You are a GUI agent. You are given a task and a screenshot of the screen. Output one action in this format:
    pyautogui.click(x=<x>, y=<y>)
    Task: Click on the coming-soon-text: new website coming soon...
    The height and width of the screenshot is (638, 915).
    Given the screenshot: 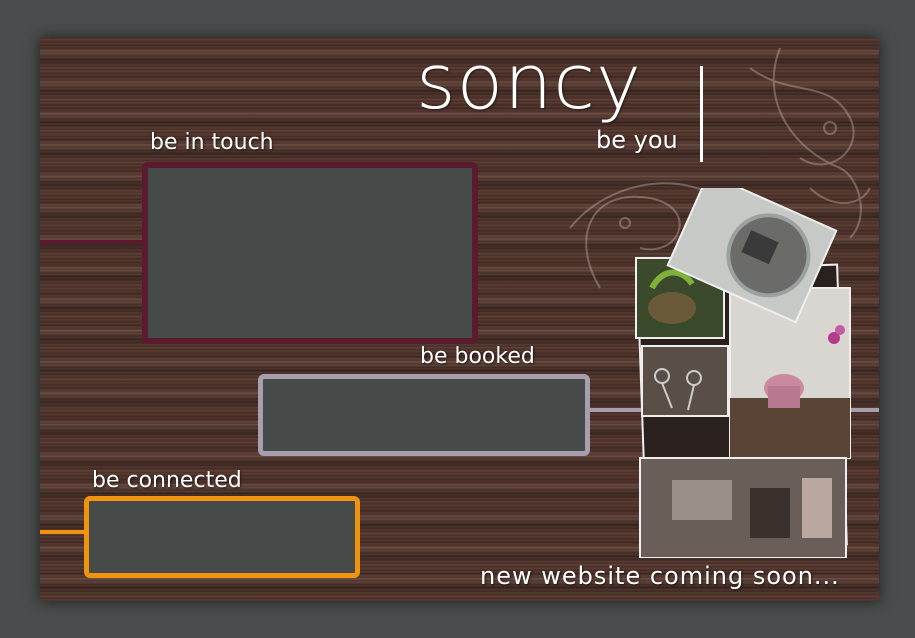 What is the action you would take?
    pyautogui.click(x=660, y=576)
    